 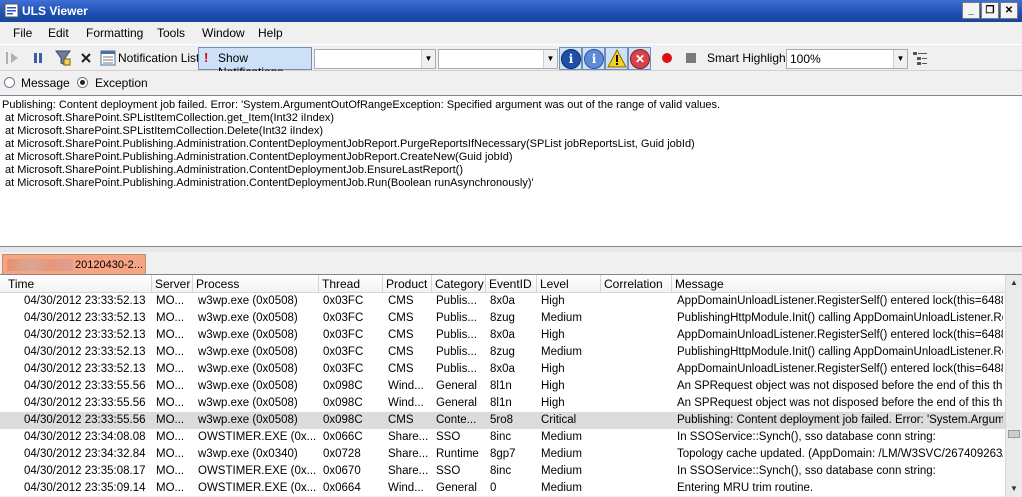 I want to click on exception-radio-label: Exception, so click(x=121, y=83).